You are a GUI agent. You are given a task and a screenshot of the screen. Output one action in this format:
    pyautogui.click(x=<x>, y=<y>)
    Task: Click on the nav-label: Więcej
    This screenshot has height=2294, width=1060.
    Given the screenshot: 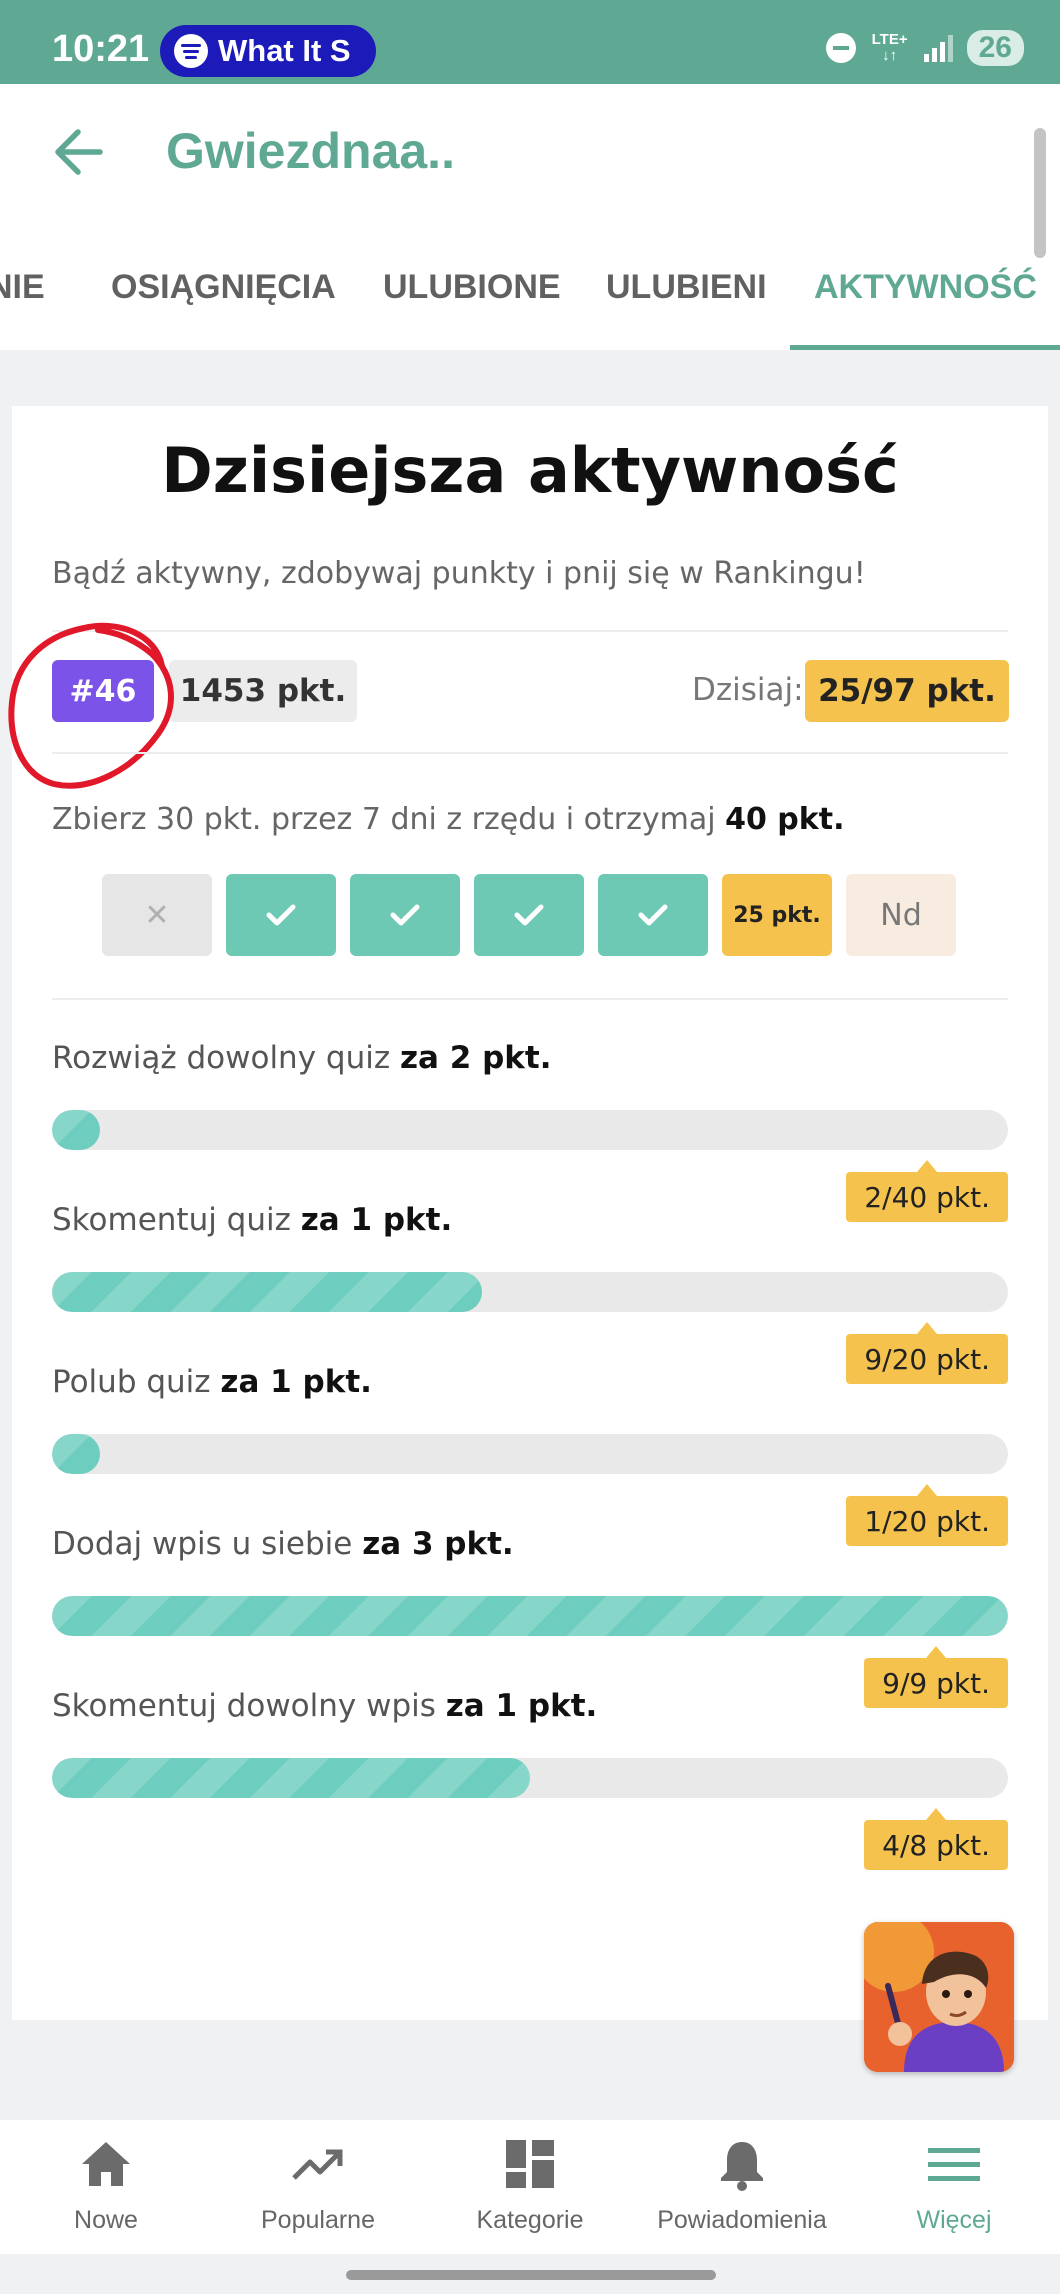 What is the action you would take?
    pyautogui.click(x=954, y=2220)
    